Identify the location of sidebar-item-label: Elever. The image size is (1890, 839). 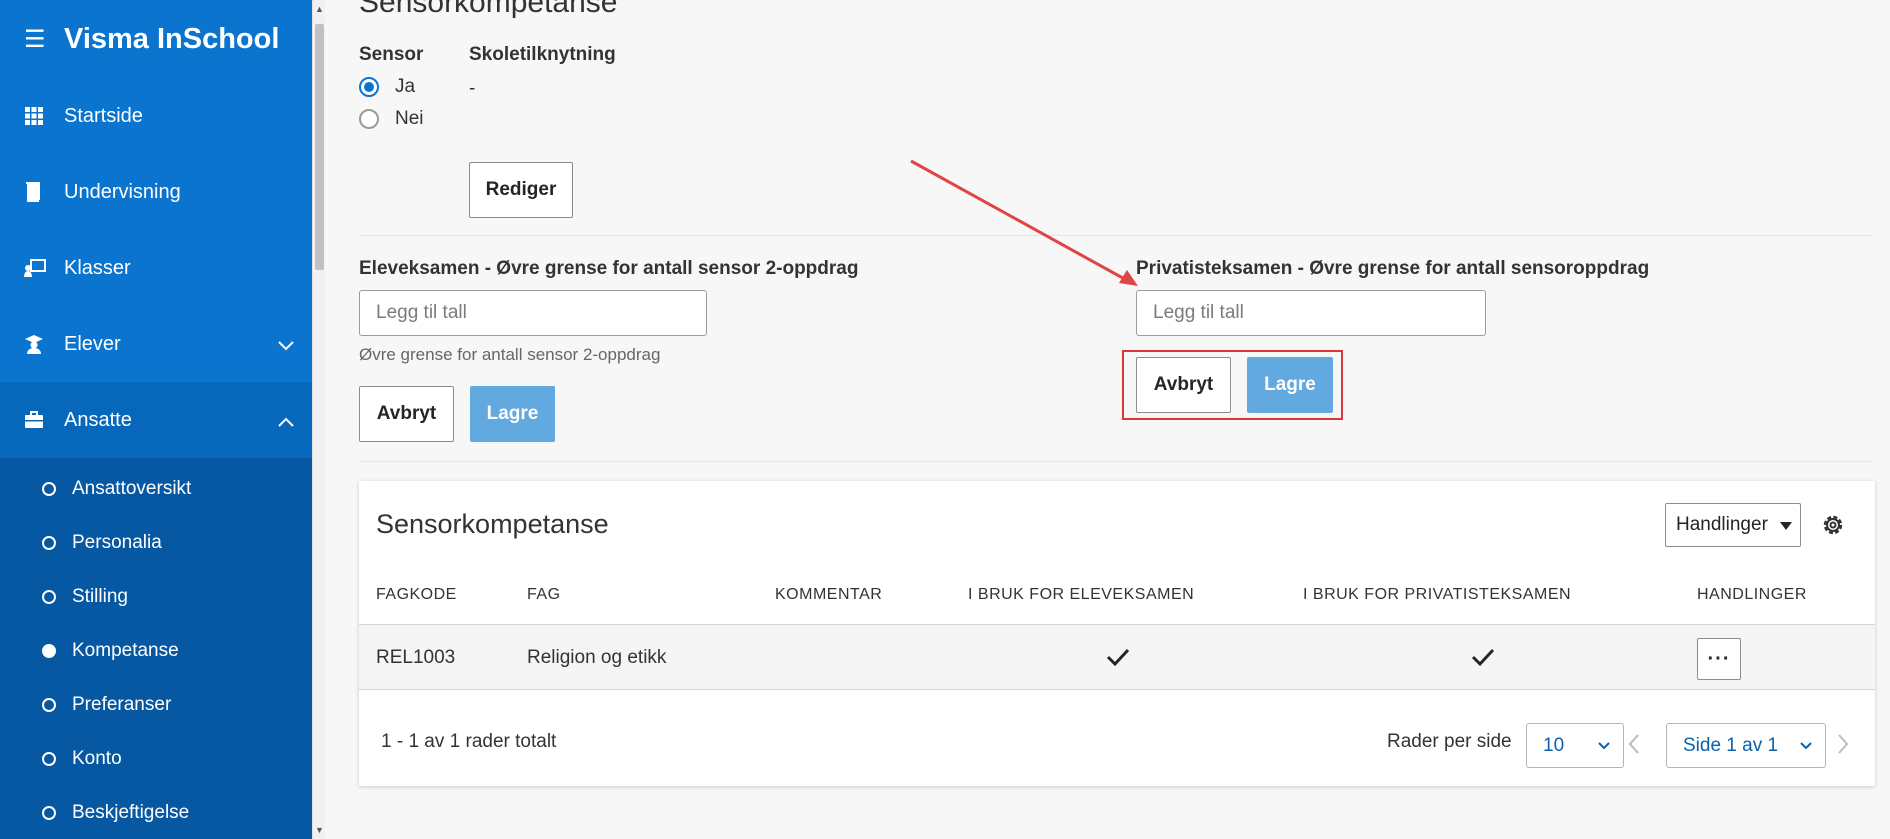
(92, 343).